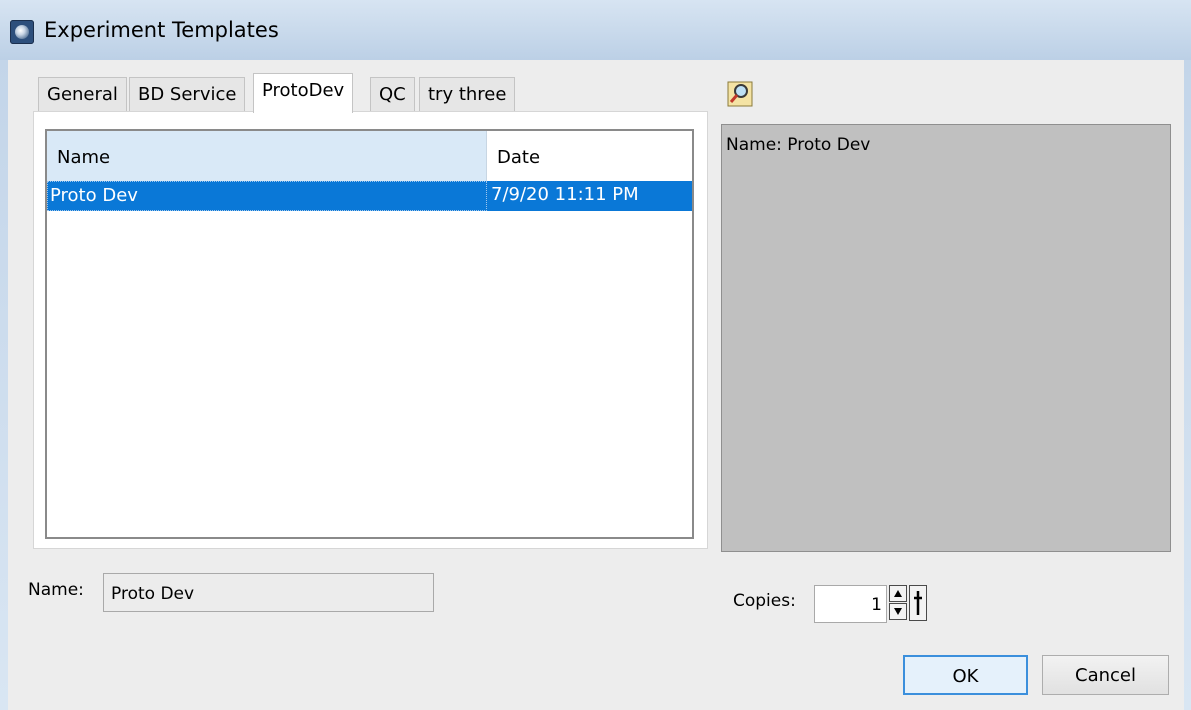  I want to click on tab-qc: QC, so click(392, 94).